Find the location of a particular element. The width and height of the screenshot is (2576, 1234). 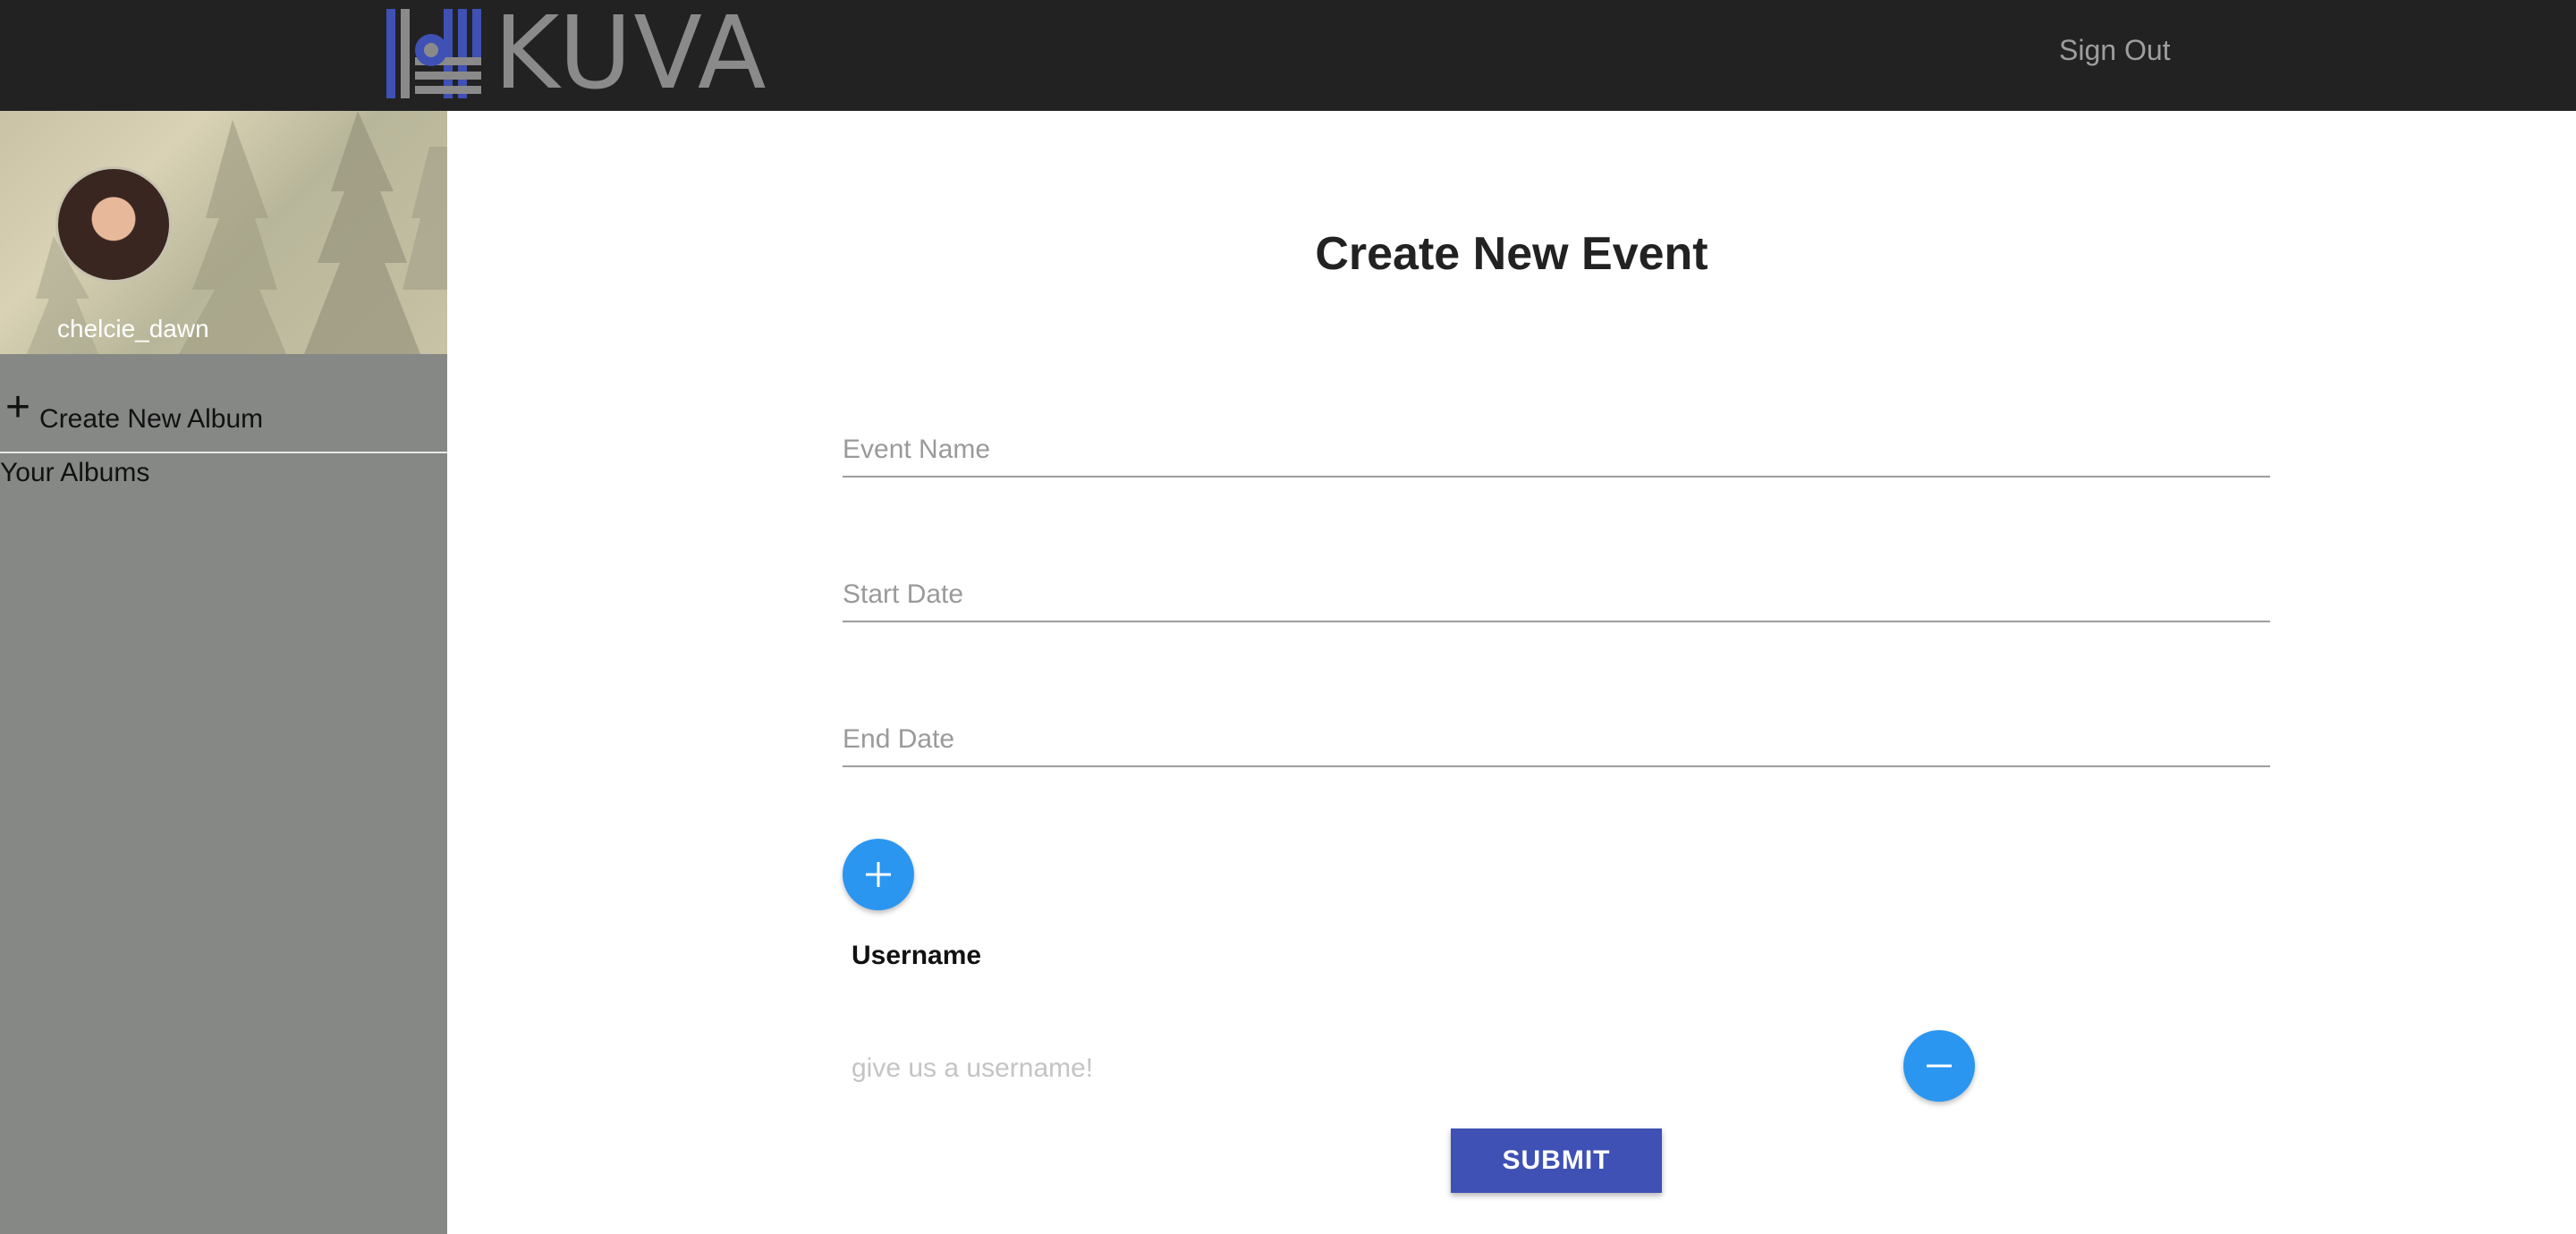

end-date-input is located at coordinates (1556, 740).